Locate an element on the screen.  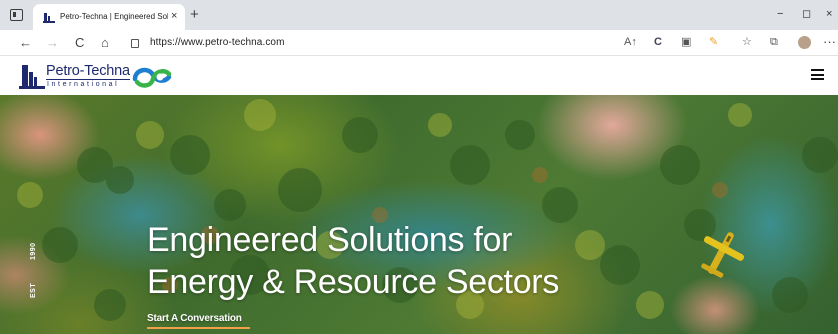
tab-actions-icon is located at coordinates (16, 15).